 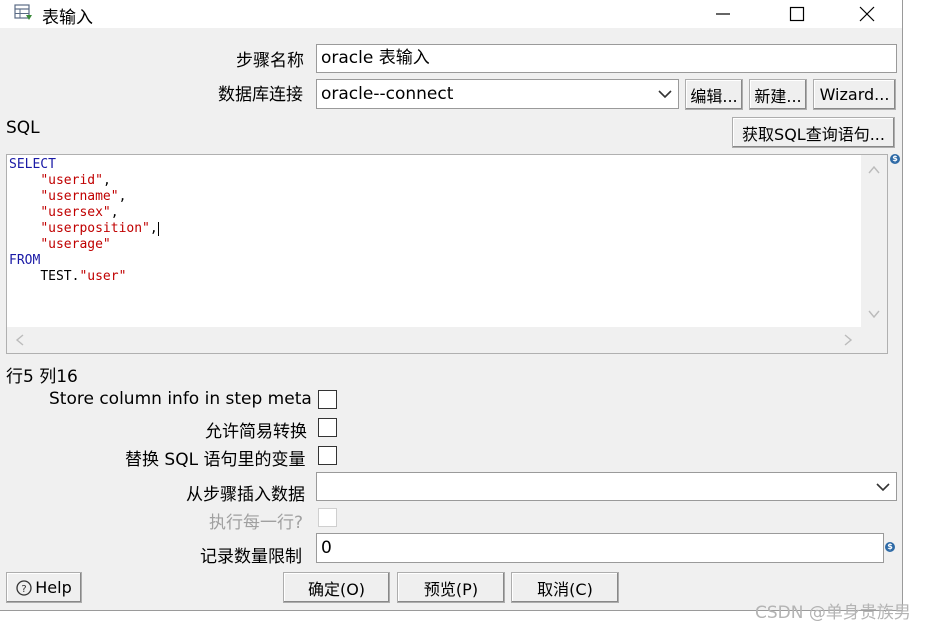 What do you see at coordinates (260, 95) in the screenshot?
I see `db-connection-label: 数据库连接` at bounding box center [260, 95].